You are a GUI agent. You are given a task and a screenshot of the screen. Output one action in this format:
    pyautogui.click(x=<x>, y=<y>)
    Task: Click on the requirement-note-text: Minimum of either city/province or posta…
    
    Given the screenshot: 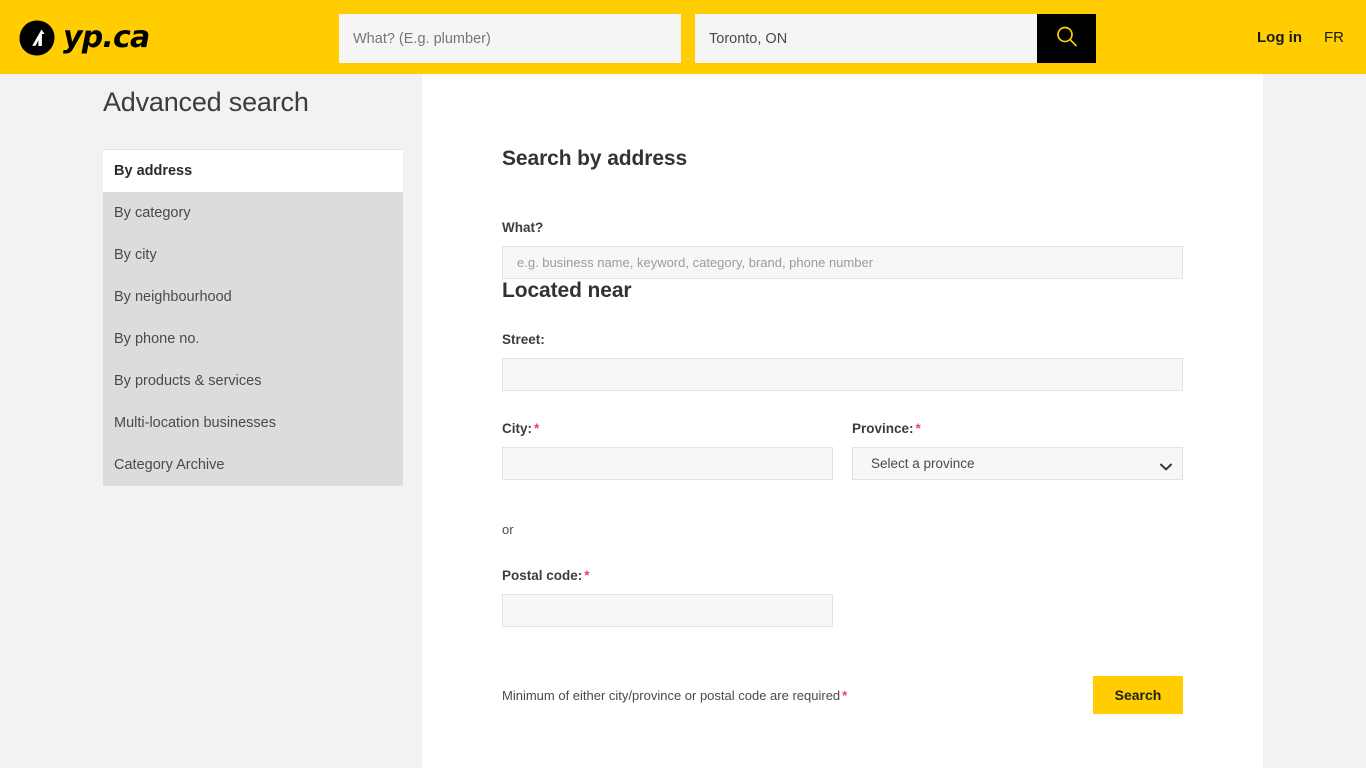 What is the action you would take?
    pyautogui.click(x=671, y=695)
    